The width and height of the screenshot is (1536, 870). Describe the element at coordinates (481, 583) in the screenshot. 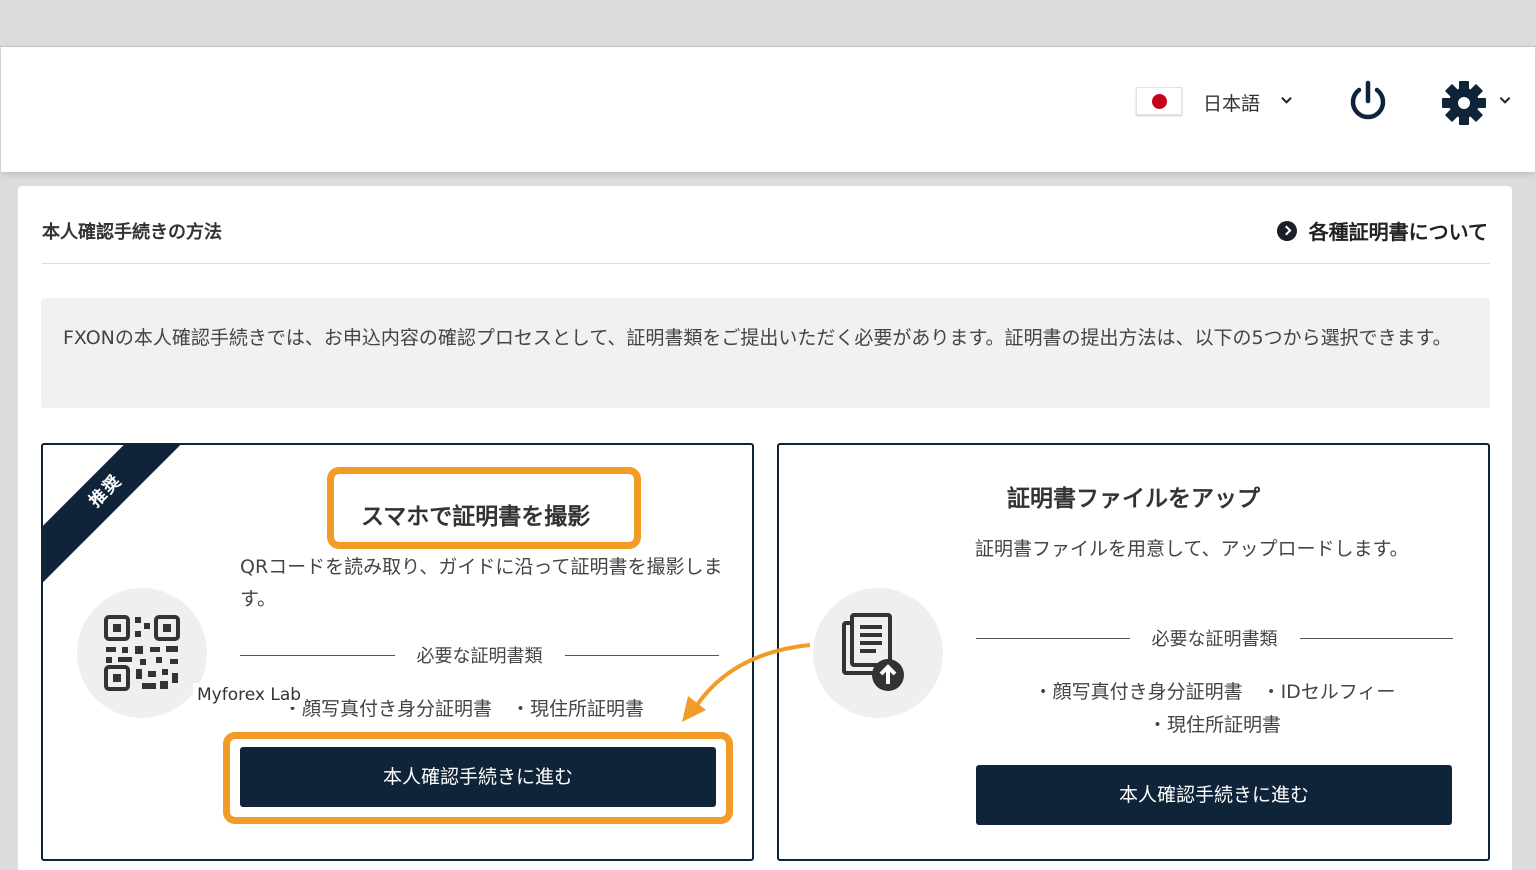

I see `card-description: QRコードを読み取り、ガイドに沿って証明書を撮影します。` at that location.